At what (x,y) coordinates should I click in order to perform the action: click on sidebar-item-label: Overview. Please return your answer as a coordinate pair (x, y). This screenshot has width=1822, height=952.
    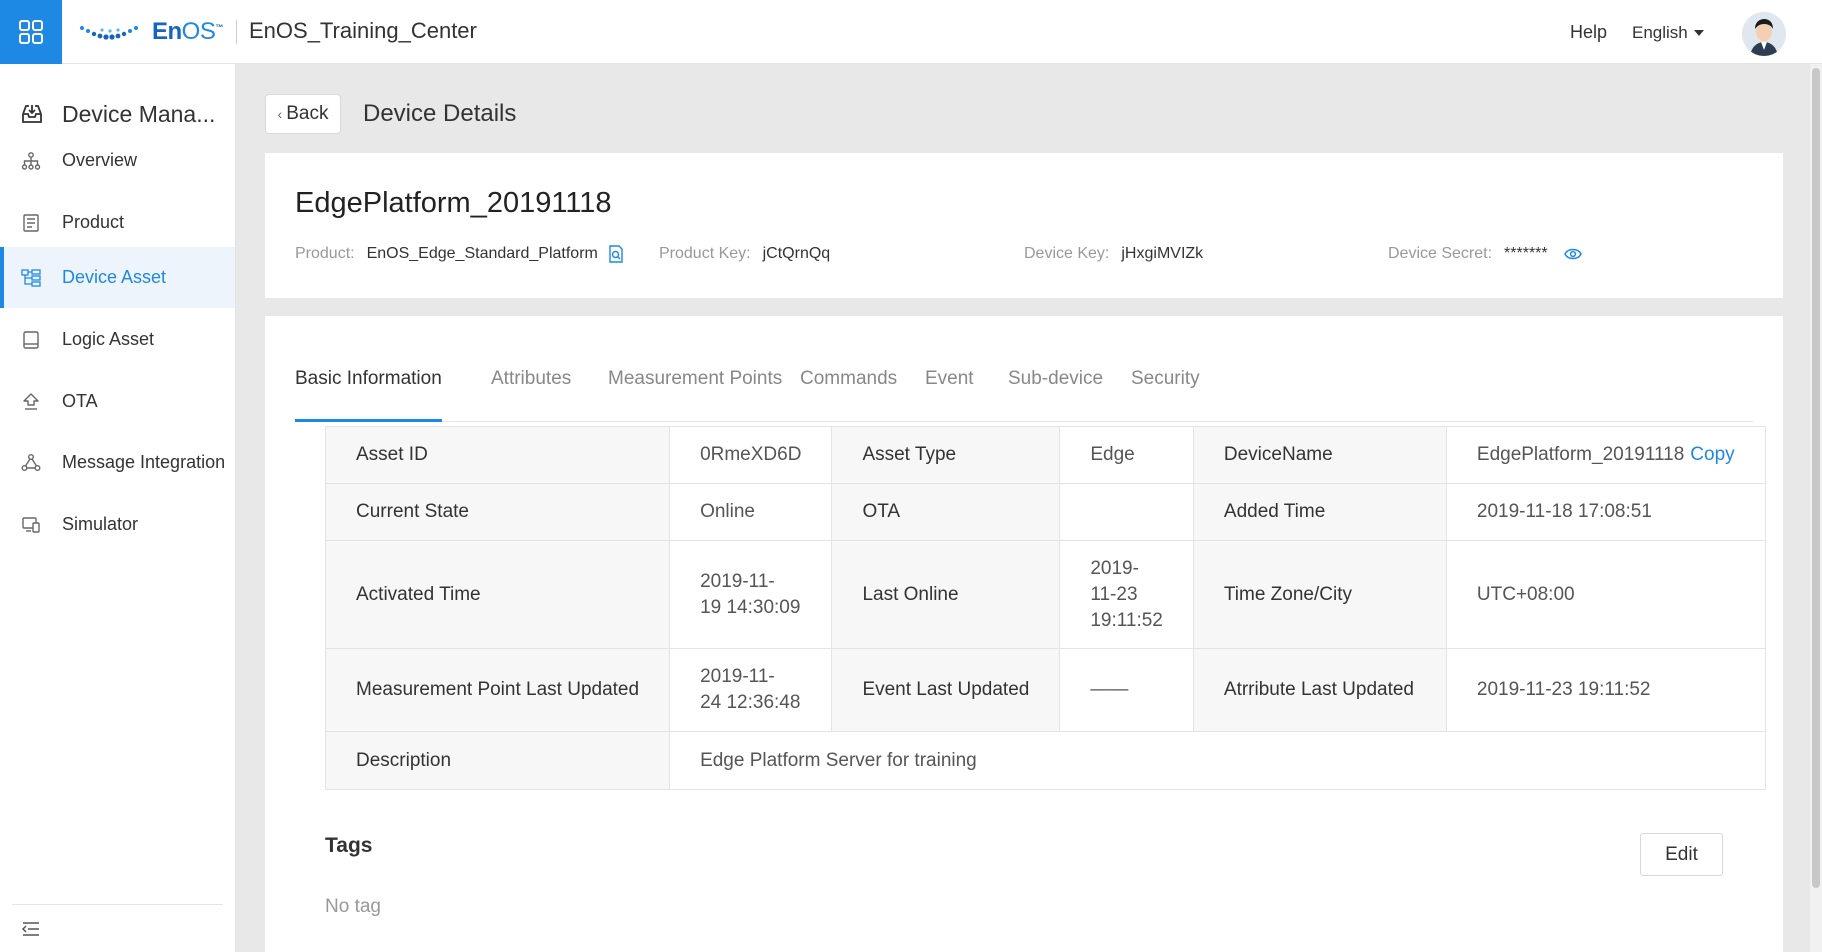
    Looking at the image, I should click on (100, 160).